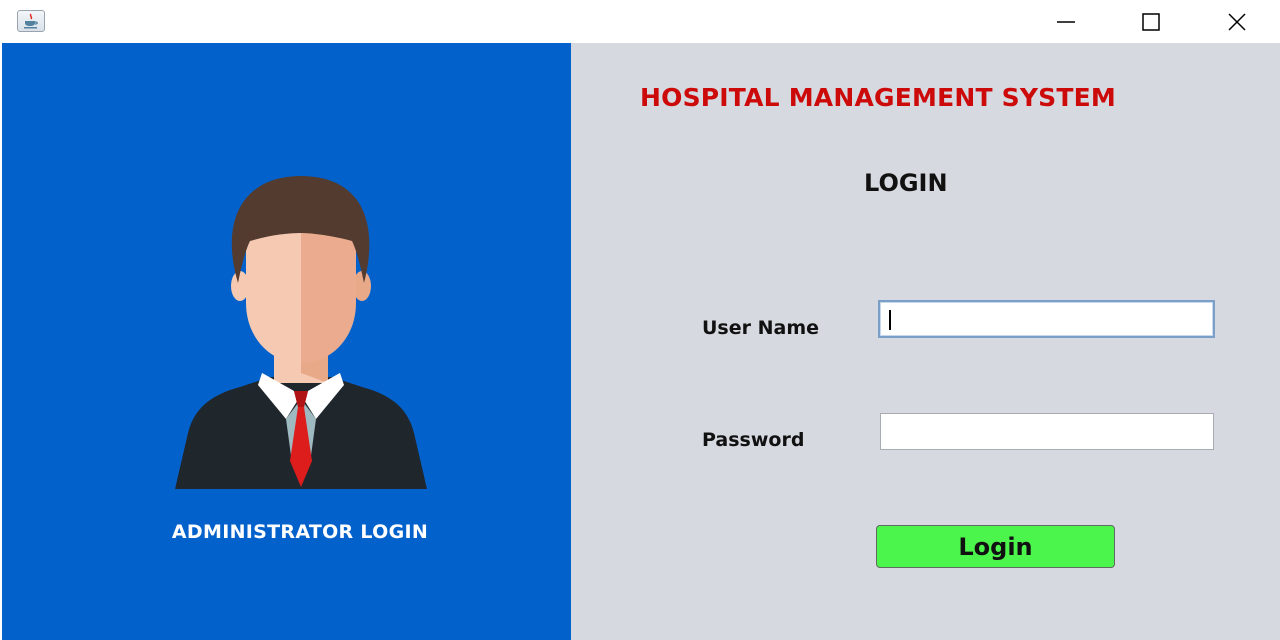 The width and height of the screenshot is (1280, 640). I want to click on maximize-button, so click(1151, 21).